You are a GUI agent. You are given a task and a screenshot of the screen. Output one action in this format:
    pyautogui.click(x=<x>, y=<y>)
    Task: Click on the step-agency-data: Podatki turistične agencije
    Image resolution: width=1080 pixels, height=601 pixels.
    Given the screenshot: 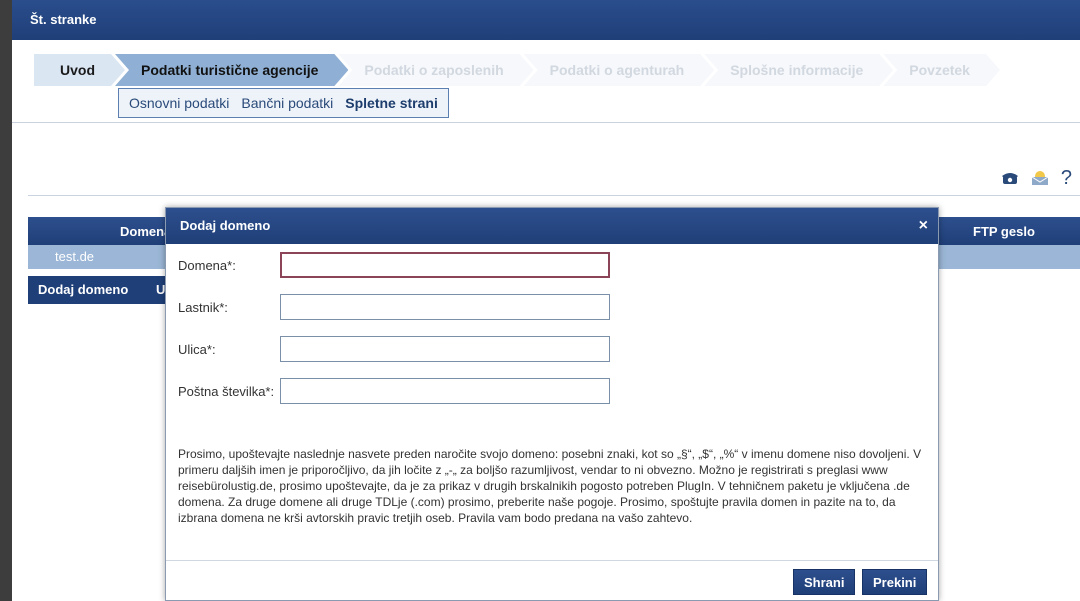 What is the action you would take?
    pyautogui.click(x=231, y=70)
    